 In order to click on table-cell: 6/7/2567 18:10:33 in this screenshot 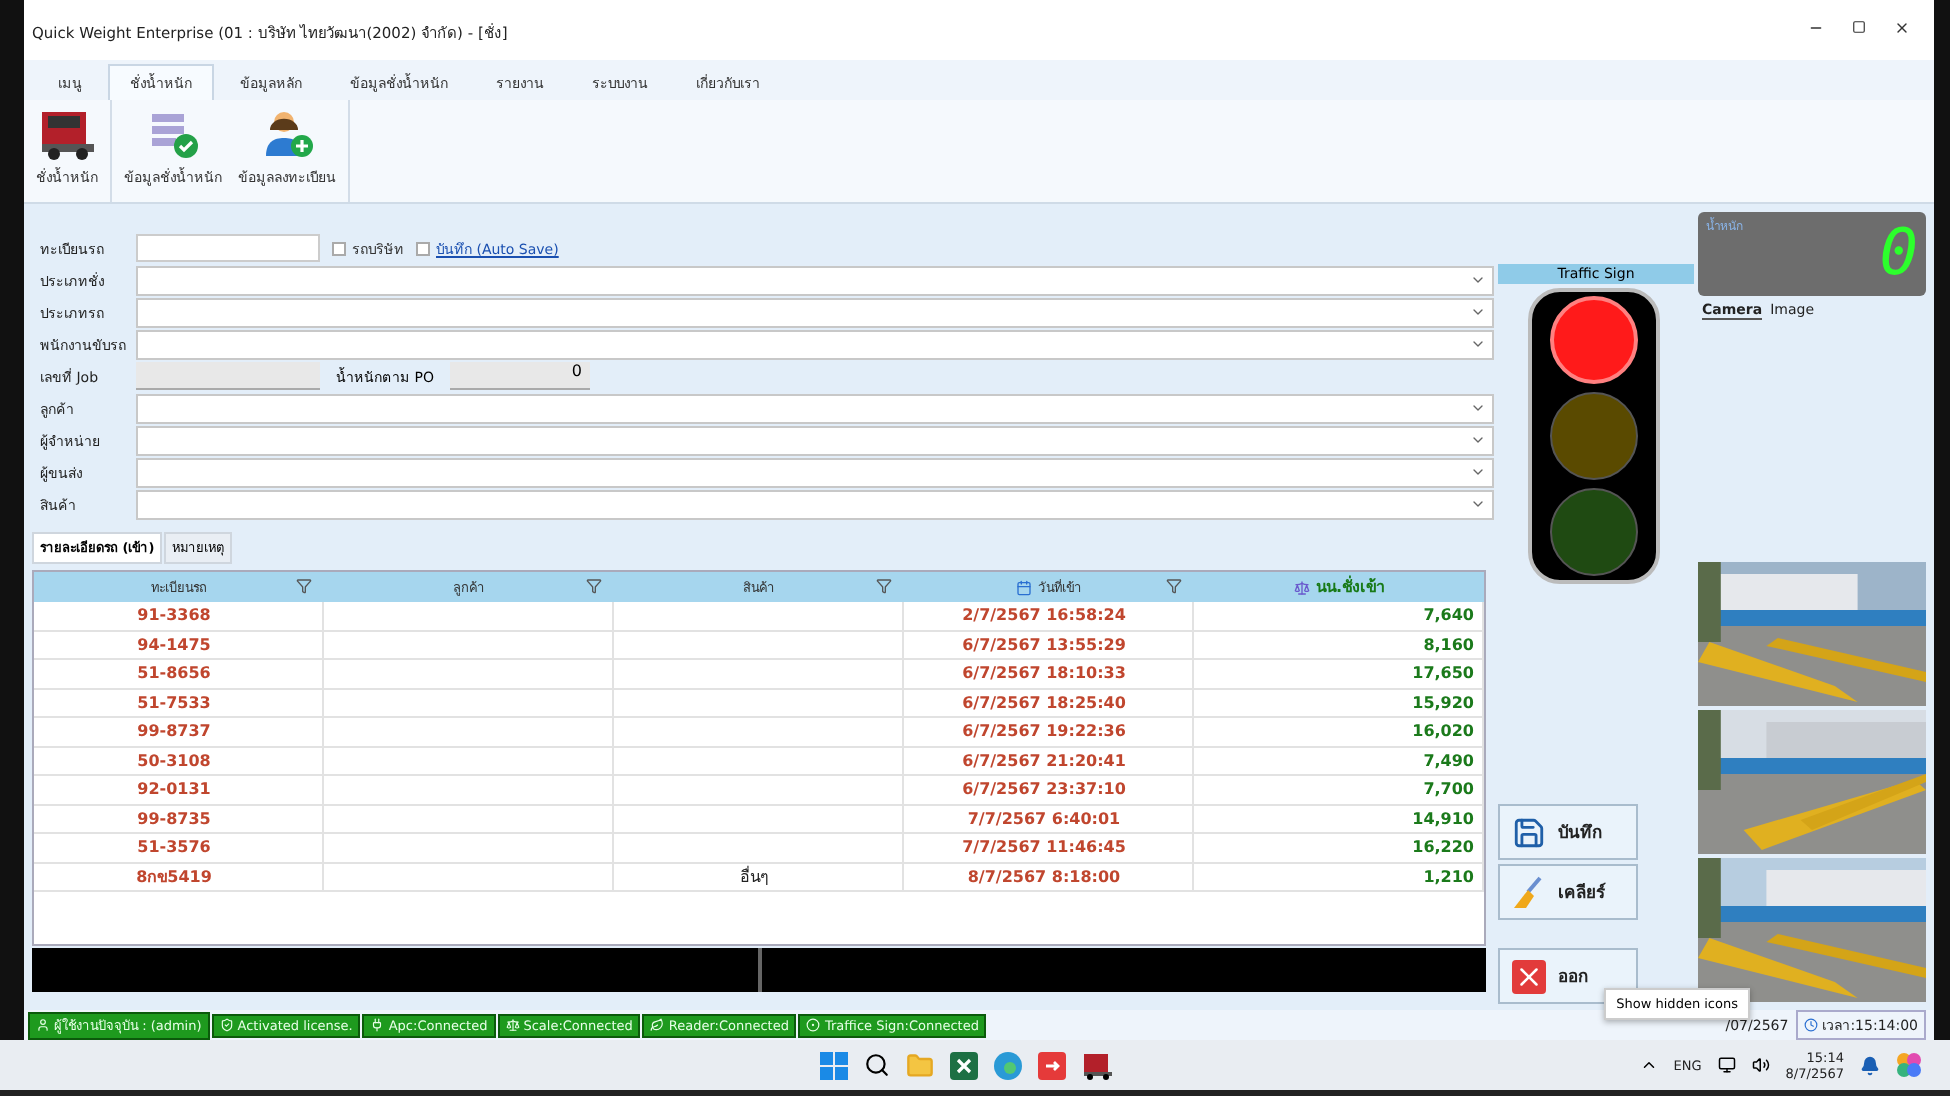, I will do `click(1044, 673)`.